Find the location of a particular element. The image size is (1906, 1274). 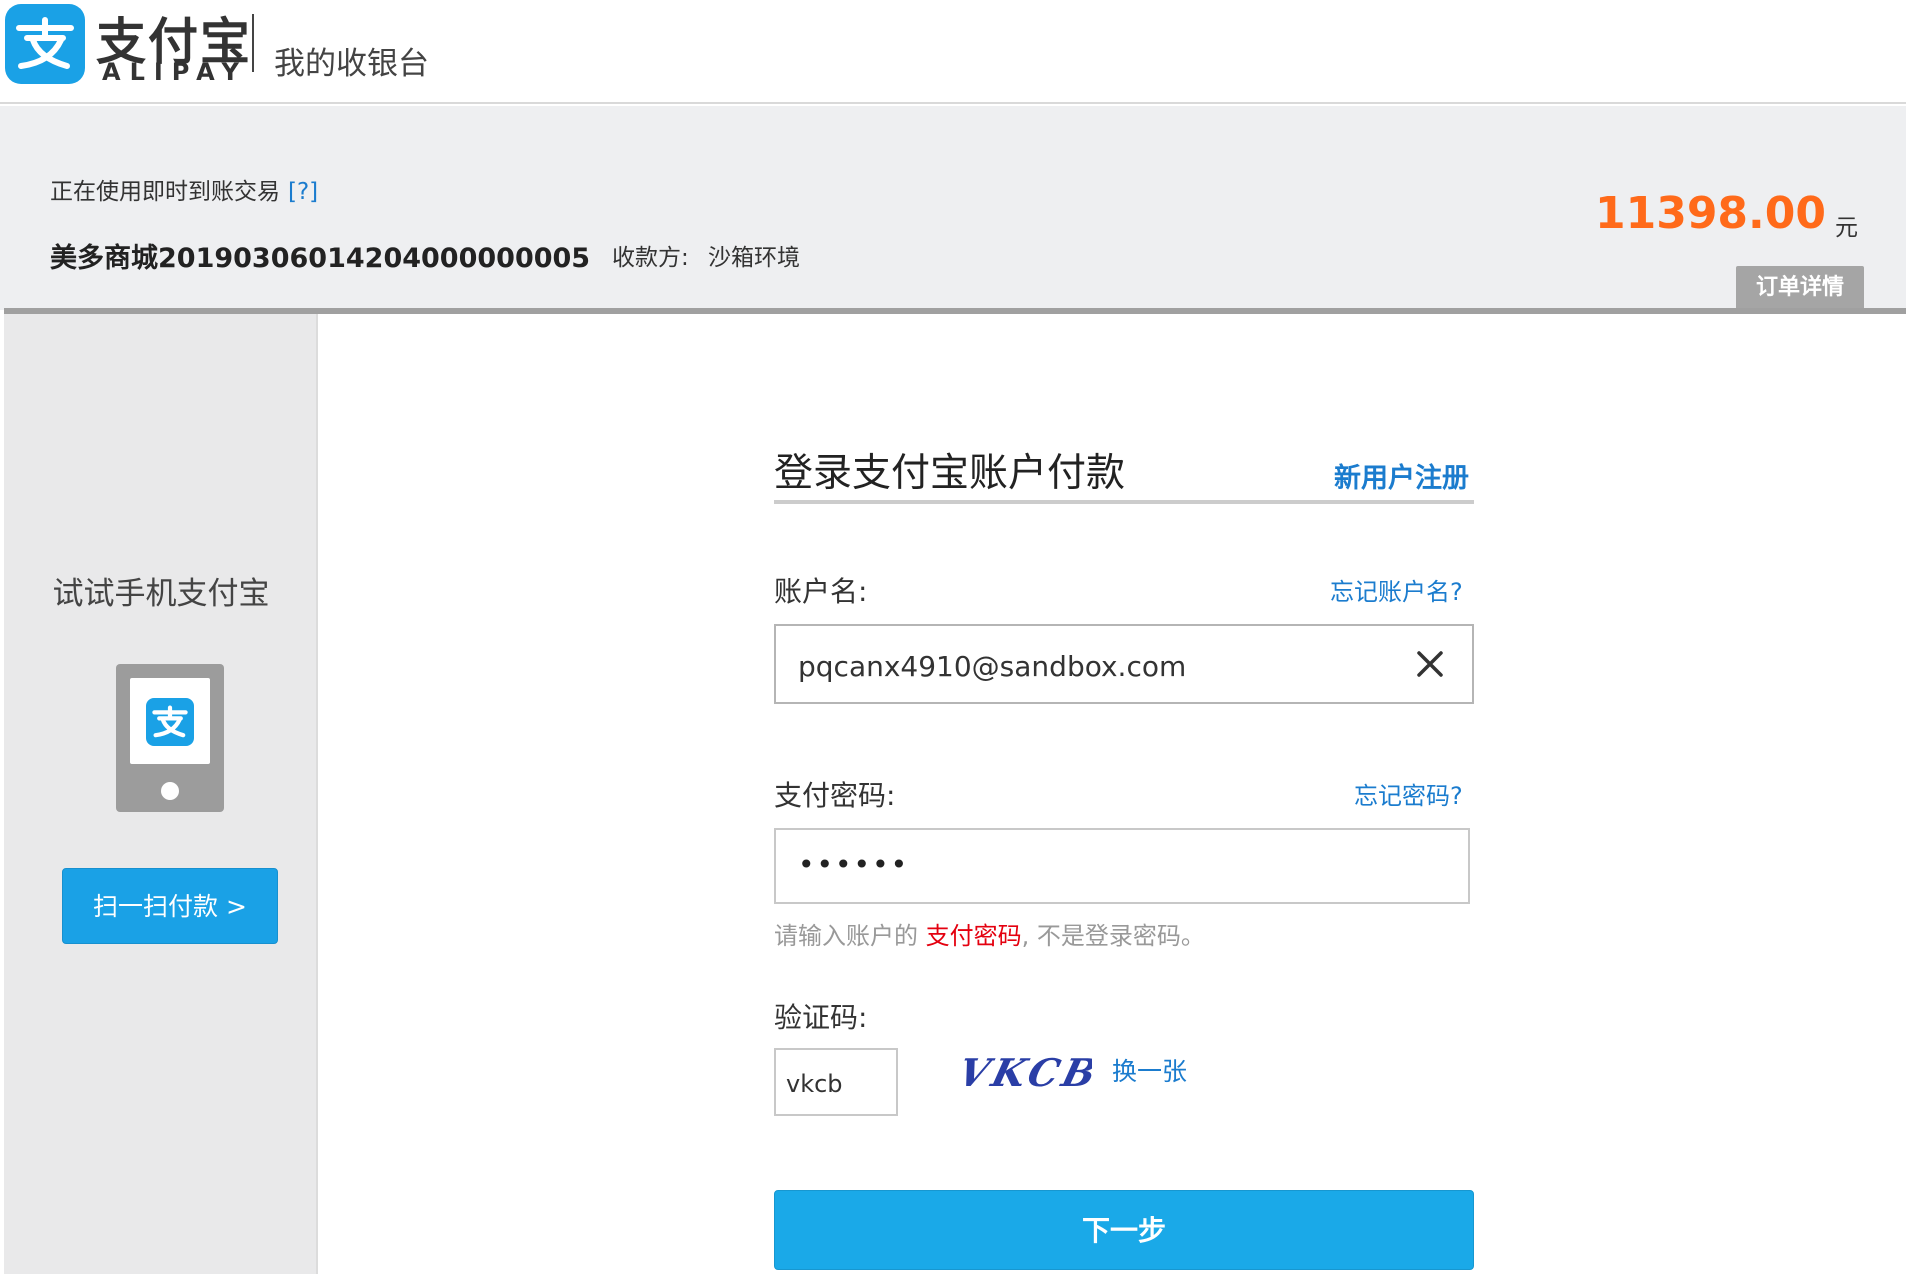

captcha-image: VKCB is located at coordinates (1027, 1074).